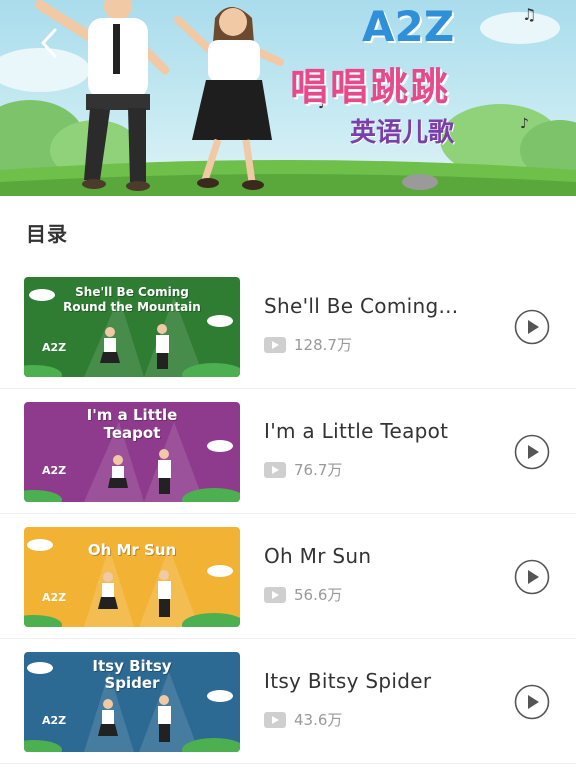 The image size is (576, 768). I want to click on view-count-value: 76.7万, so click(318, 470).